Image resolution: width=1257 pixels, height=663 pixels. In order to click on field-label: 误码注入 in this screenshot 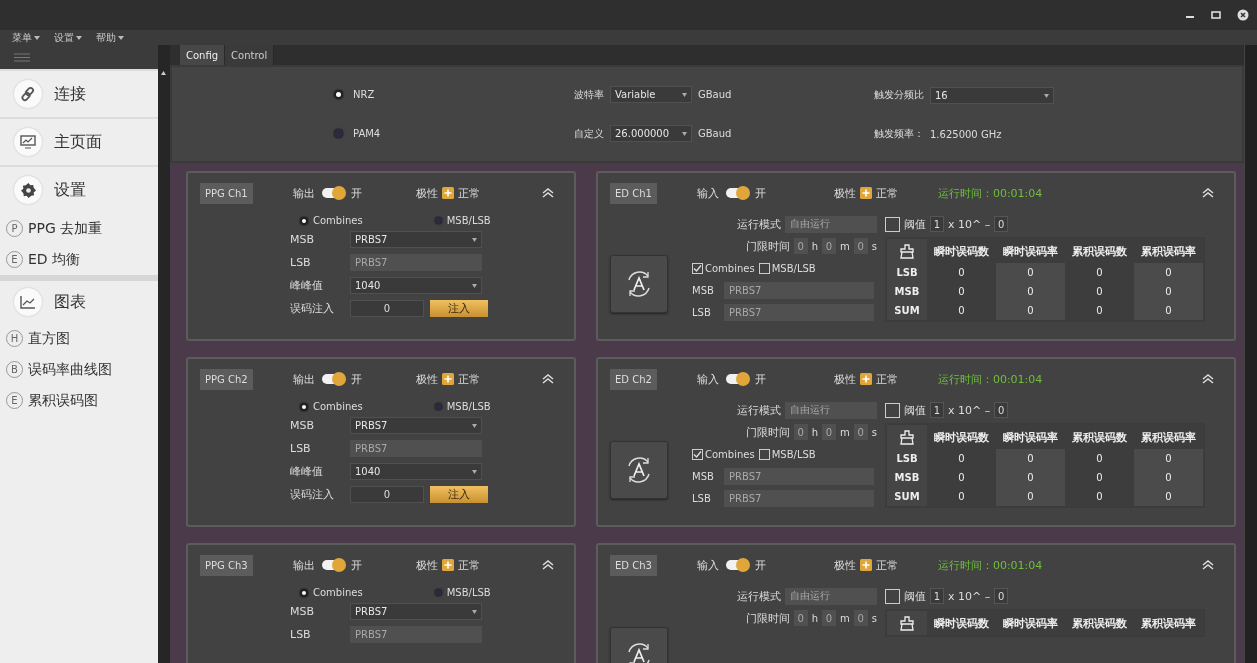, I will do `click(312, 494)`.